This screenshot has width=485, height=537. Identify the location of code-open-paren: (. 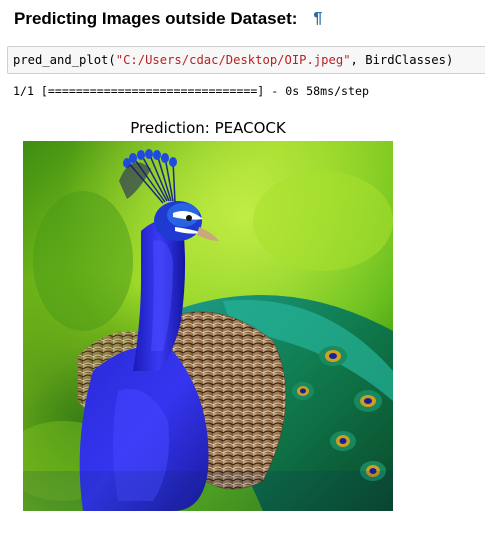
(112, 60).